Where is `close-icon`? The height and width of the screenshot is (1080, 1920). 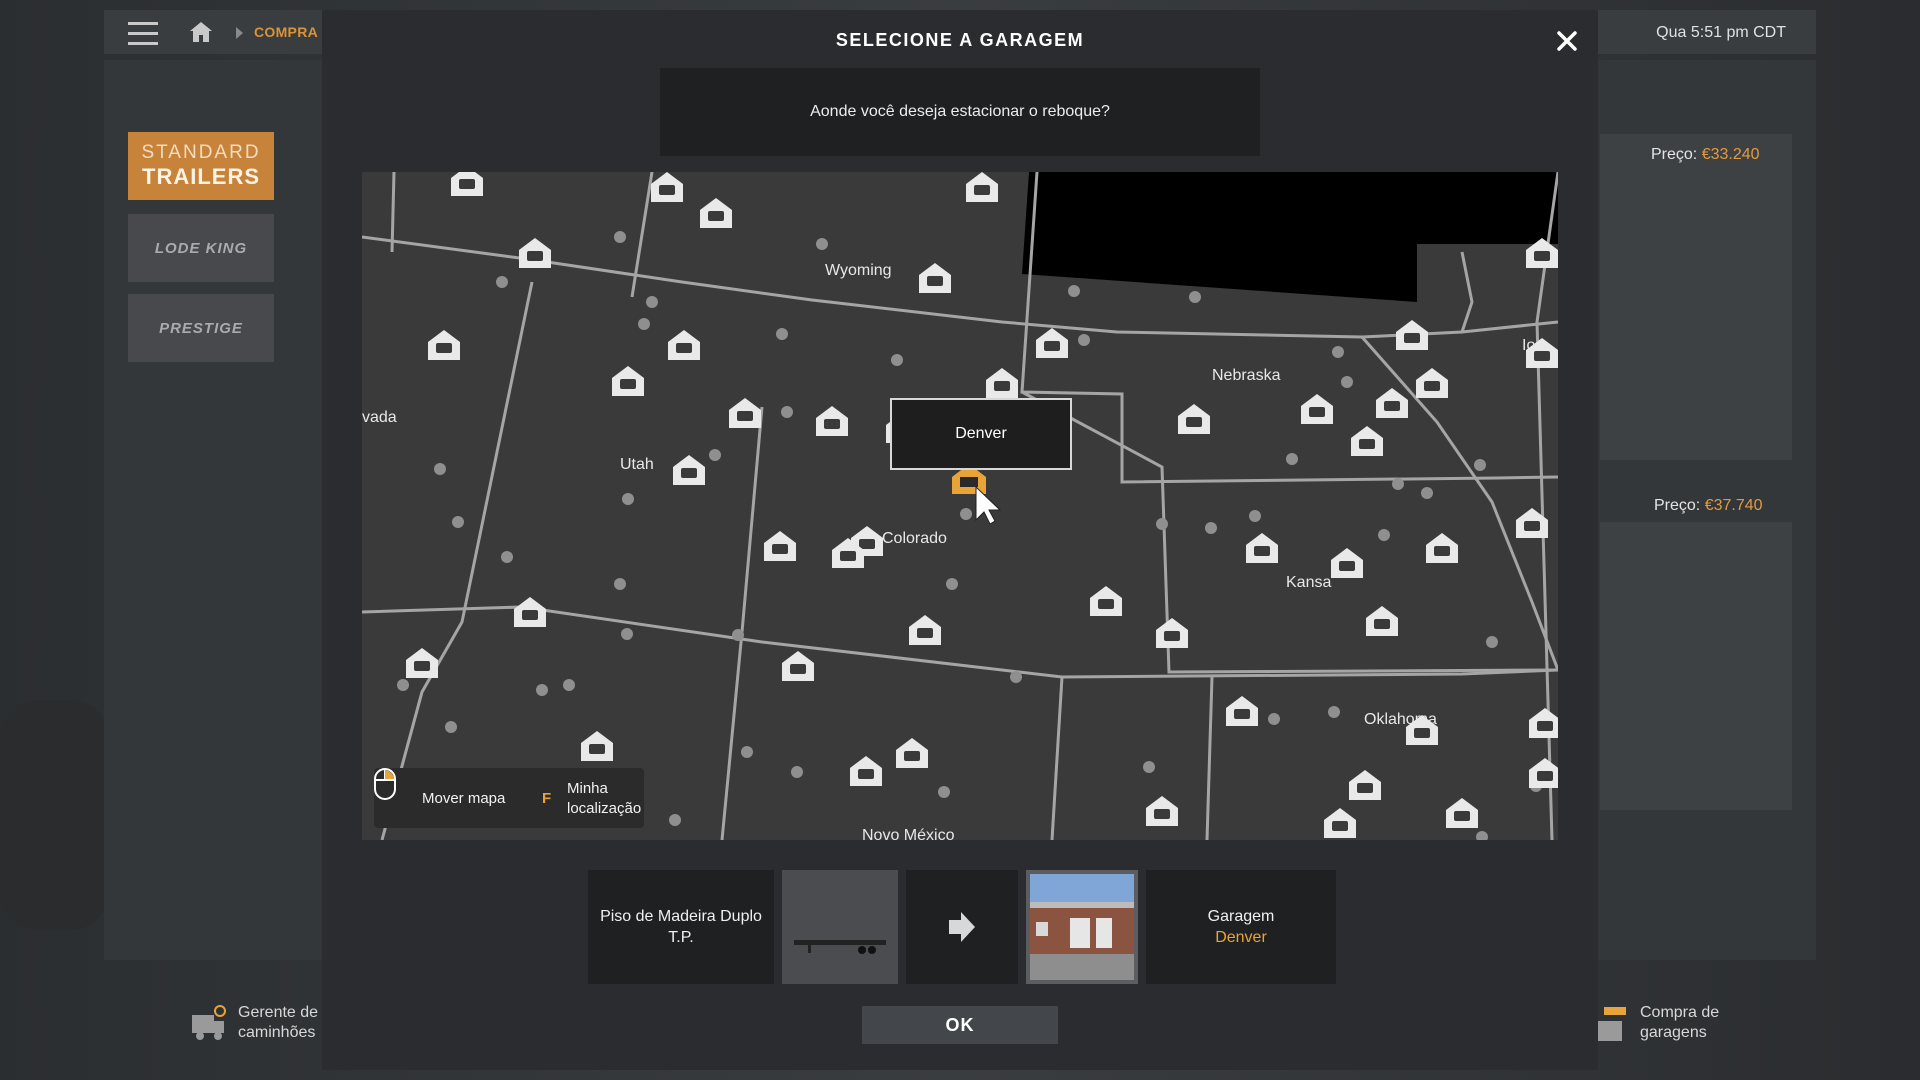 close-icon is located at coordinates (1567, 41).